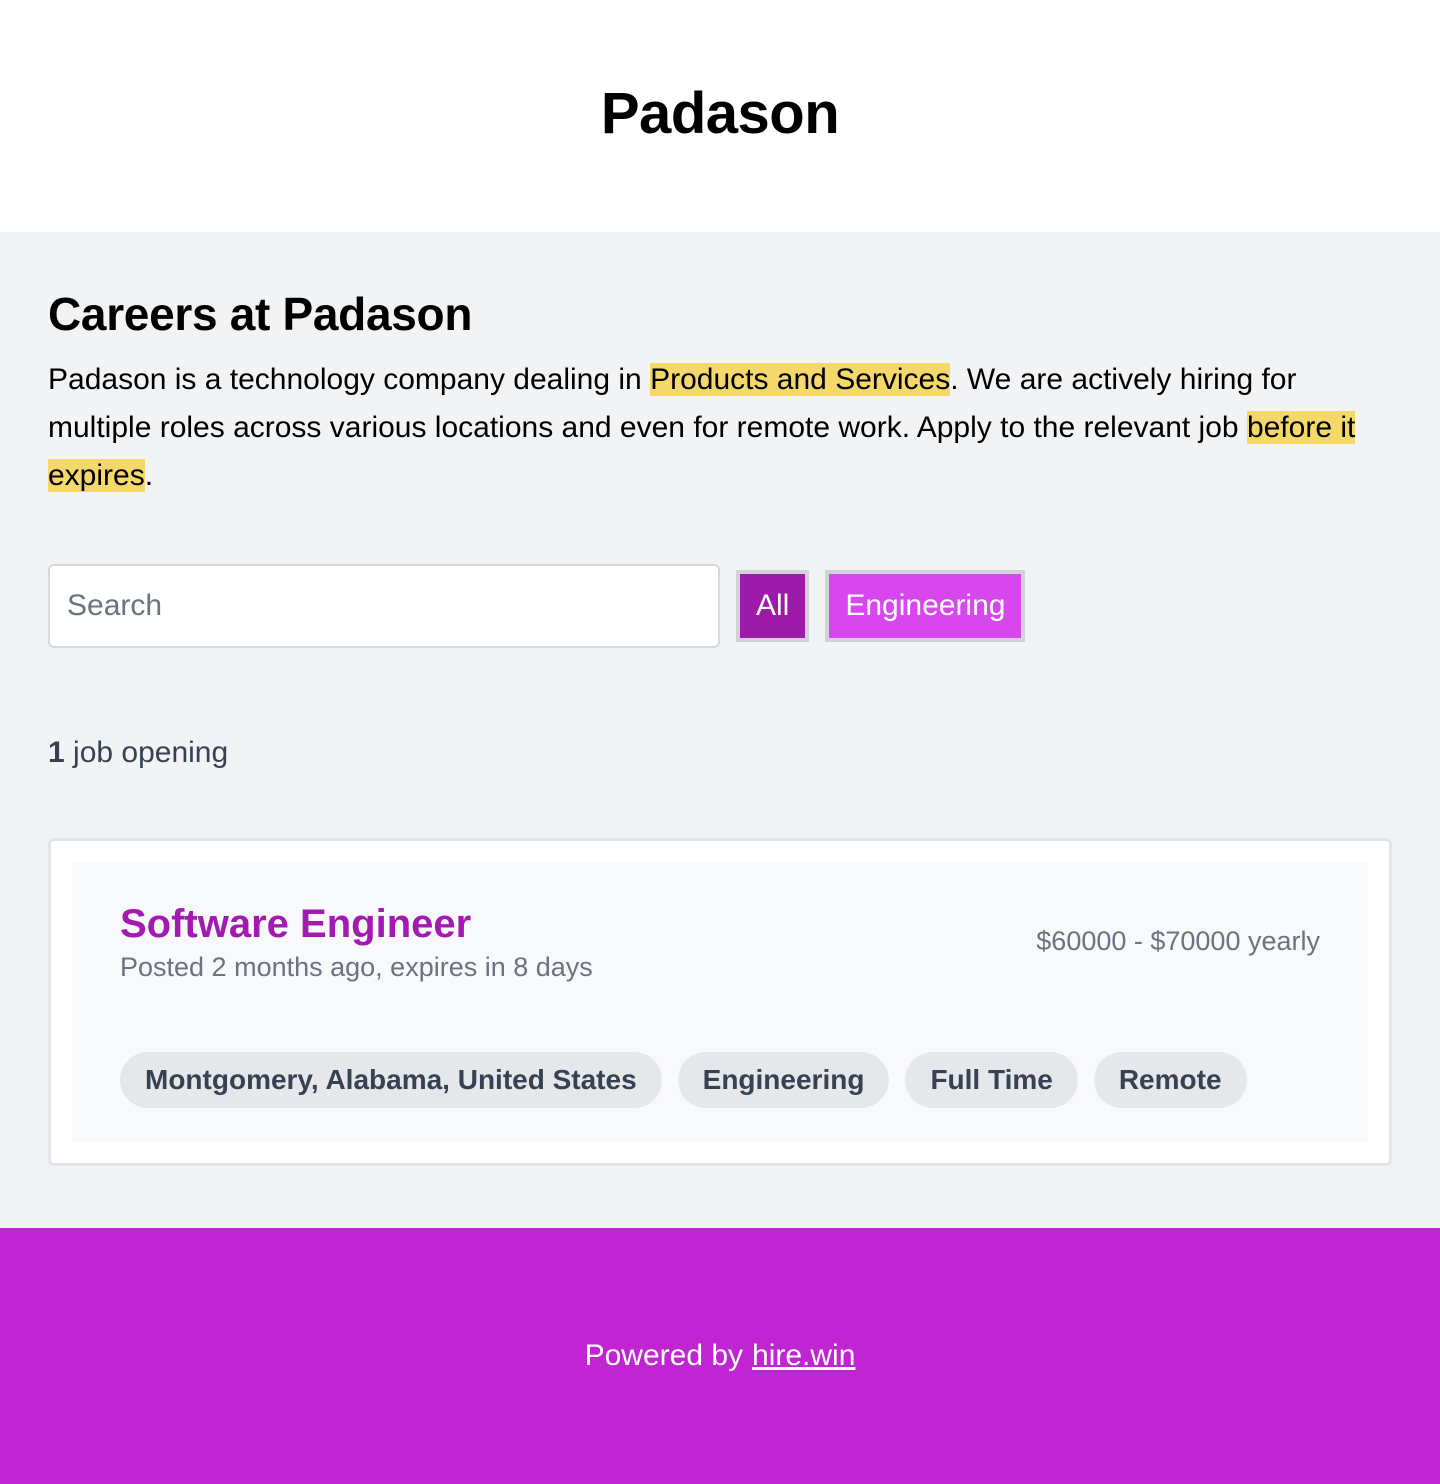 The height and width of the screenshot is (1484, 1440). I want to click on tag-remote: Remote, so click(1170, 1080).